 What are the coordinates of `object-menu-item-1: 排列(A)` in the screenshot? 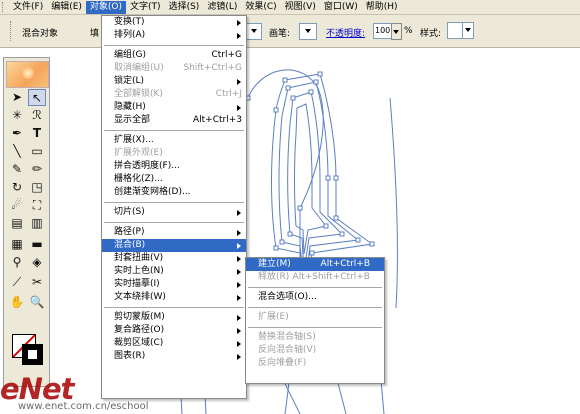 It's located at (174, 35).